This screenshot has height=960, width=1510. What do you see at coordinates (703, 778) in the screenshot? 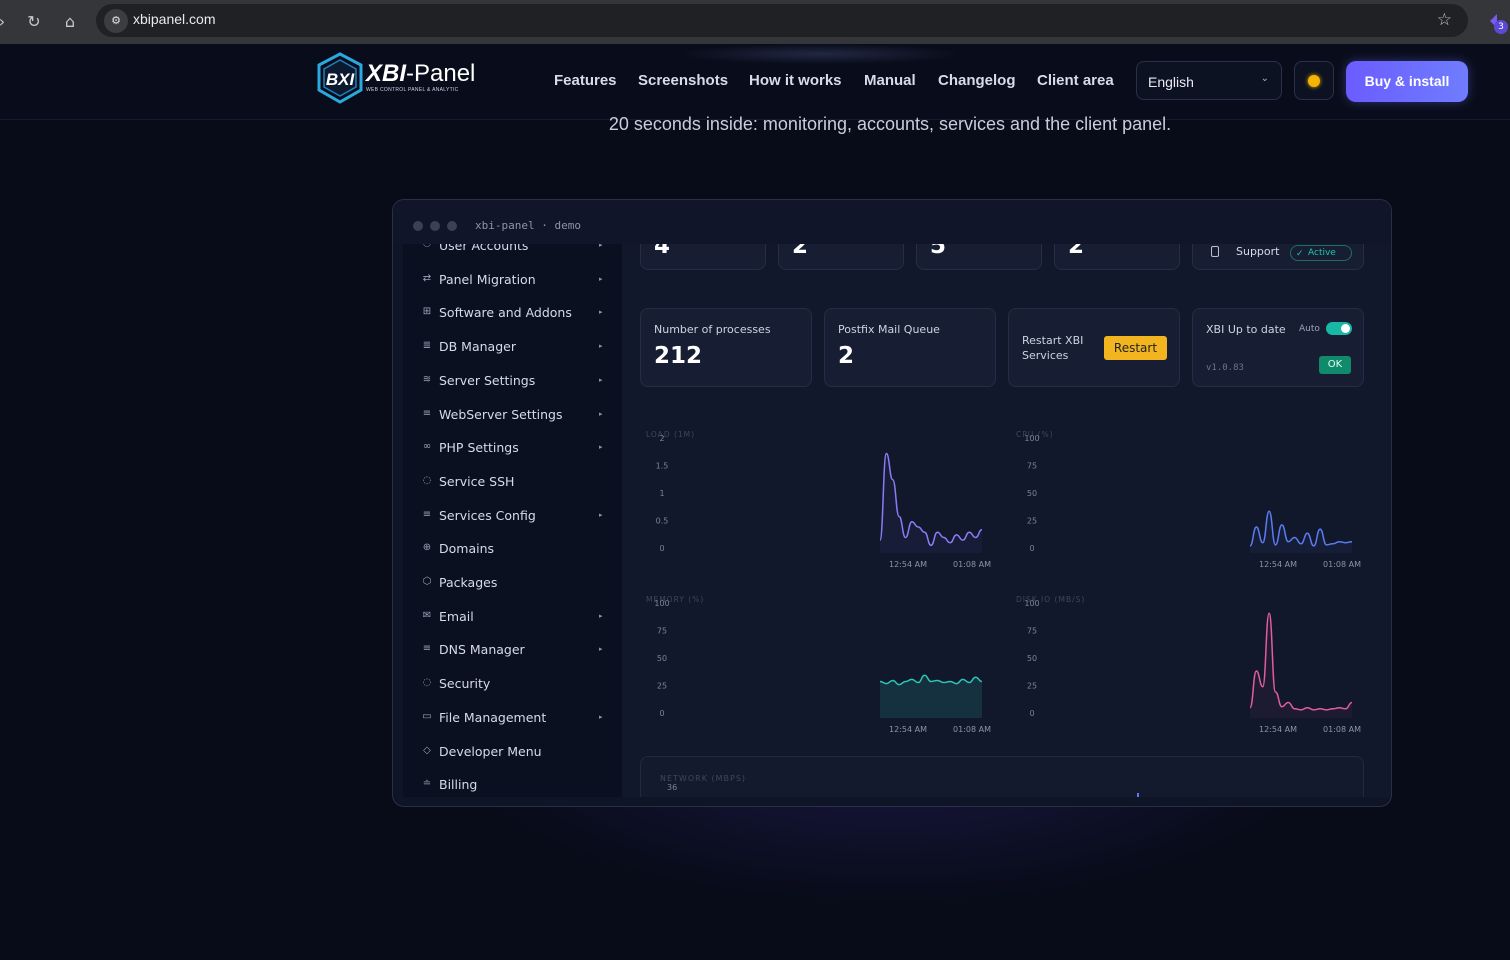
I see `network-chart-title: NETWORK (MBPS)` at bounding box center [703, 778].